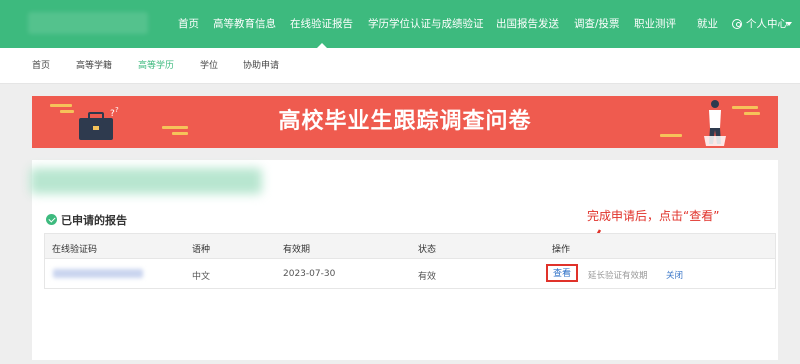  What do you see at coordinates (767, 24) in the screenshot?
I see `user-center-menu: 个人中心` at bounding box center [767, 24].